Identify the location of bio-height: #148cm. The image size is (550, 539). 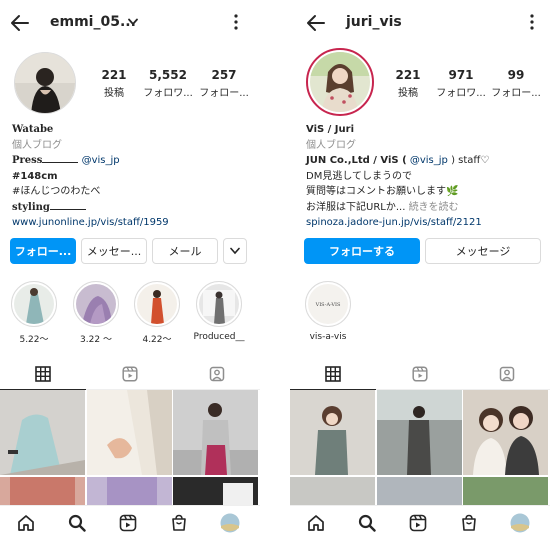
(35, 176).